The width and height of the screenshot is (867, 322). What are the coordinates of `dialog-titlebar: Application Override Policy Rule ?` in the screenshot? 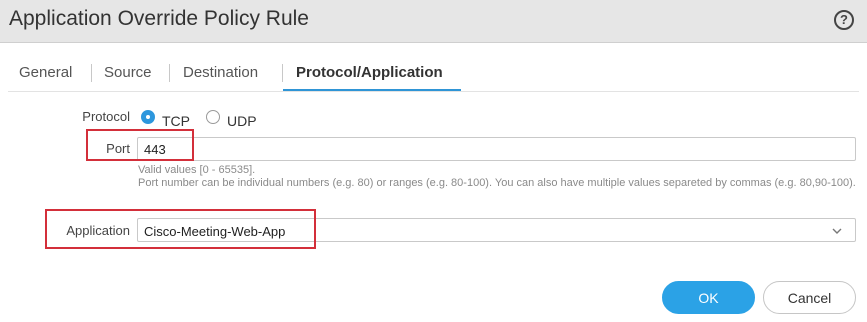 It's located at (433, 21).